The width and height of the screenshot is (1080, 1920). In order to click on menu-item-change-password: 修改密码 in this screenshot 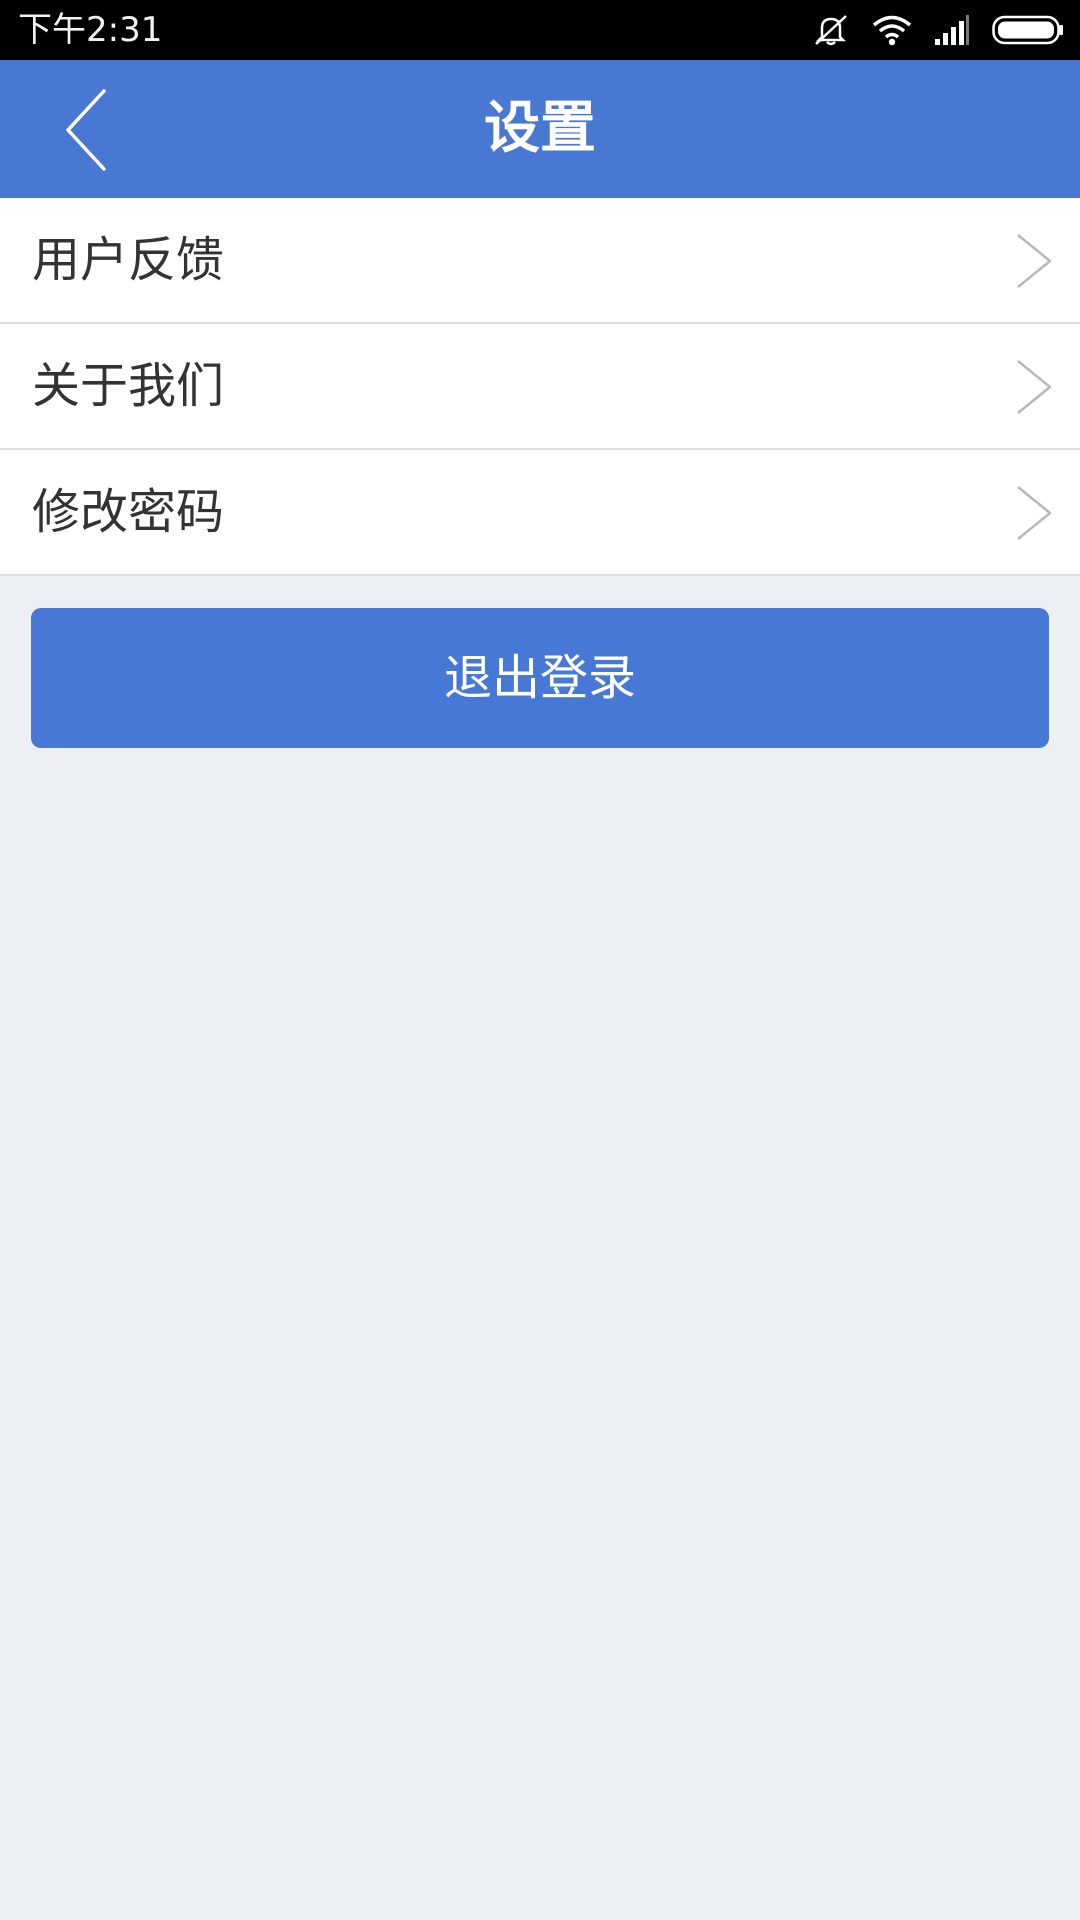, I will do `click(540, 513)`.